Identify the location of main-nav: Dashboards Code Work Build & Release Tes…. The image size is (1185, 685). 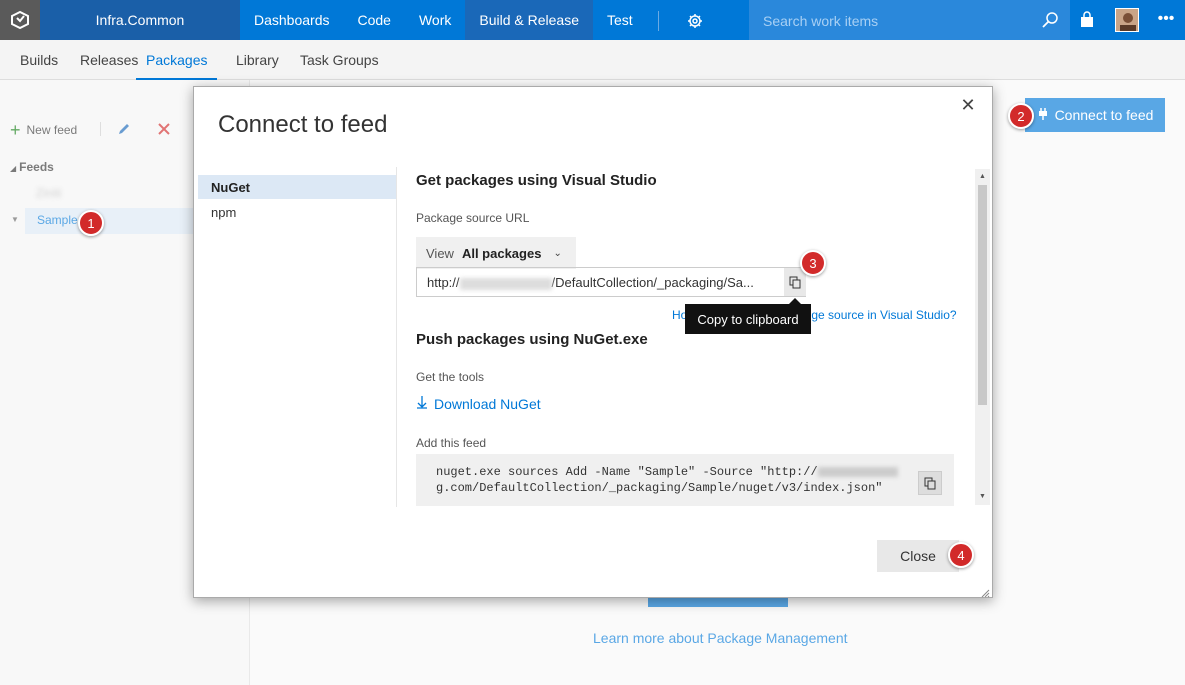
(443, 20).